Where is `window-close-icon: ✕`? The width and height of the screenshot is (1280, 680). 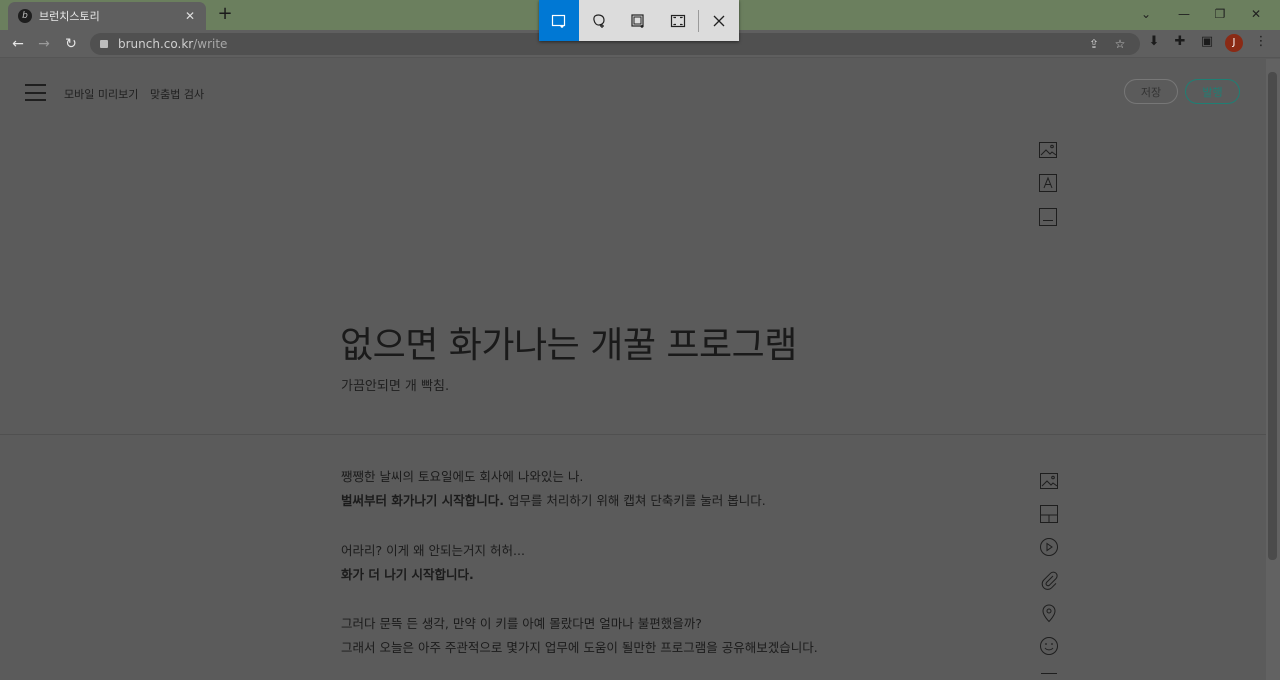 window-close-icon: ✕ is located at coordinates (1256, 14).